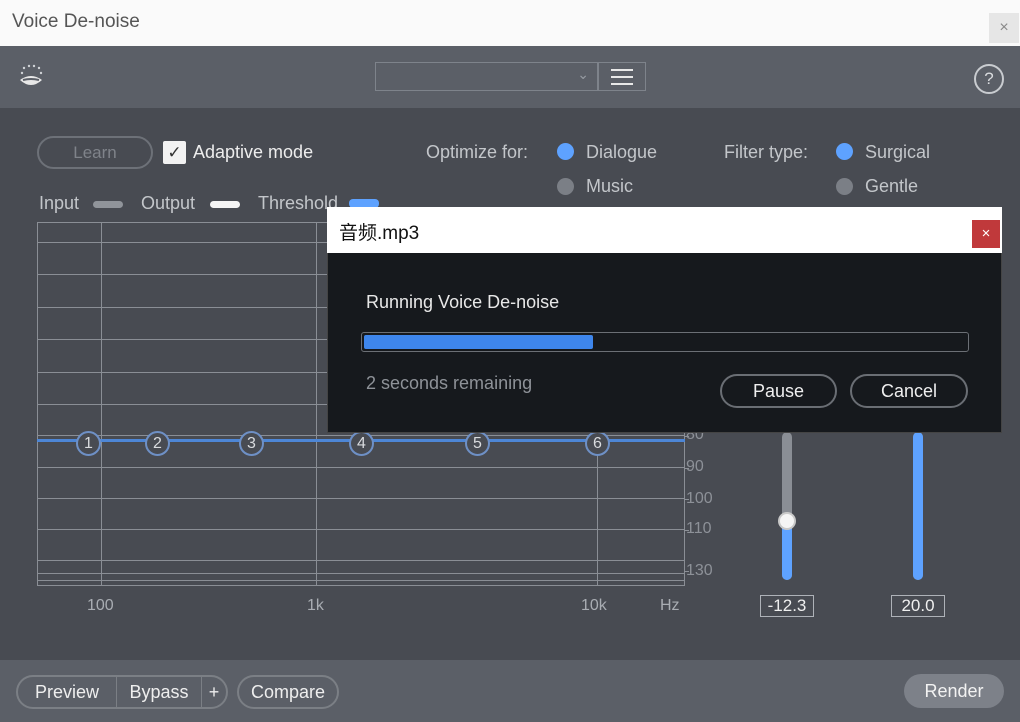 The width and height of the screenshot is (1020, 722). Describe the element at coordinates (59, 203) in the screenshot. I see `legend-input-label: Input` at that location.